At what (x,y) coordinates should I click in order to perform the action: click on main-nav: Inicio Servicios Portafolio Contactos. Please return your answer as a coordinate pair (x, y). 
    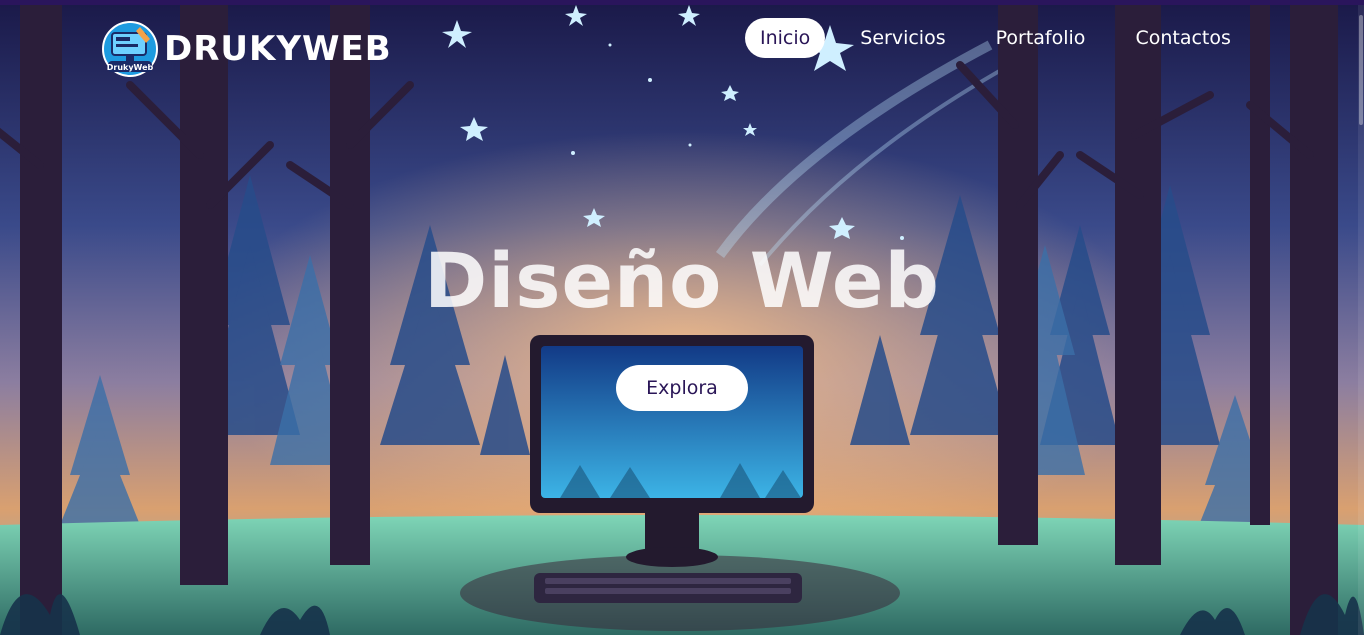
    Looking at the image, I should click on (995, 38).